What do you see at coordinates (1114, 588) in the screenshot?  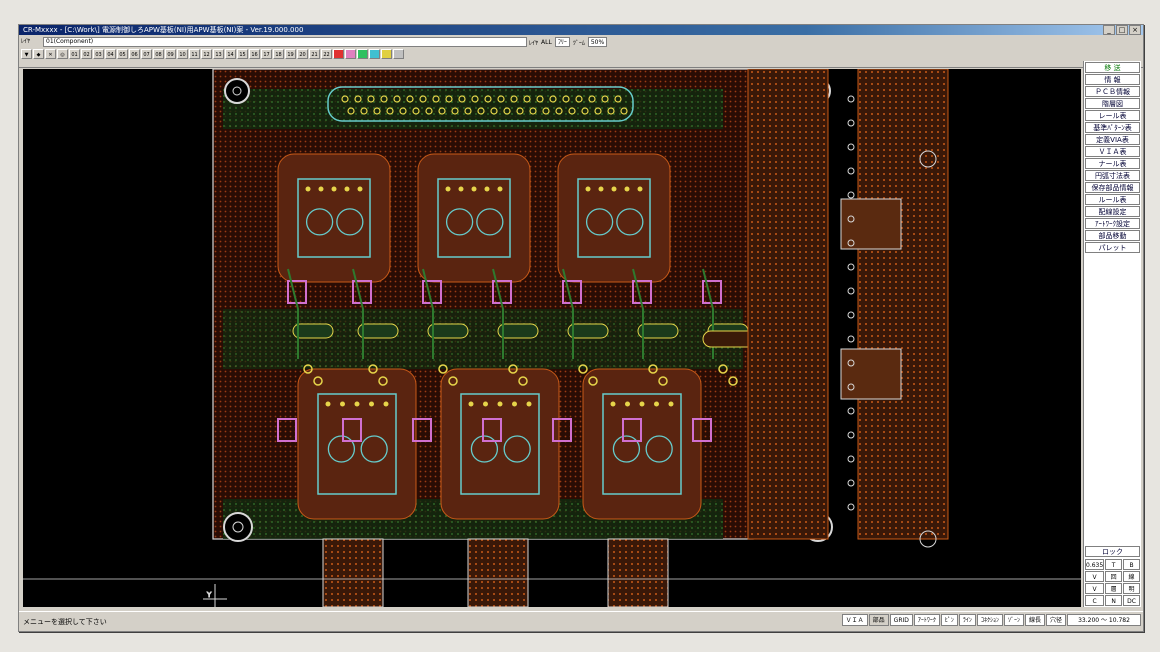 I see `option-toggle: 層` at bounding box center [1114, 588].